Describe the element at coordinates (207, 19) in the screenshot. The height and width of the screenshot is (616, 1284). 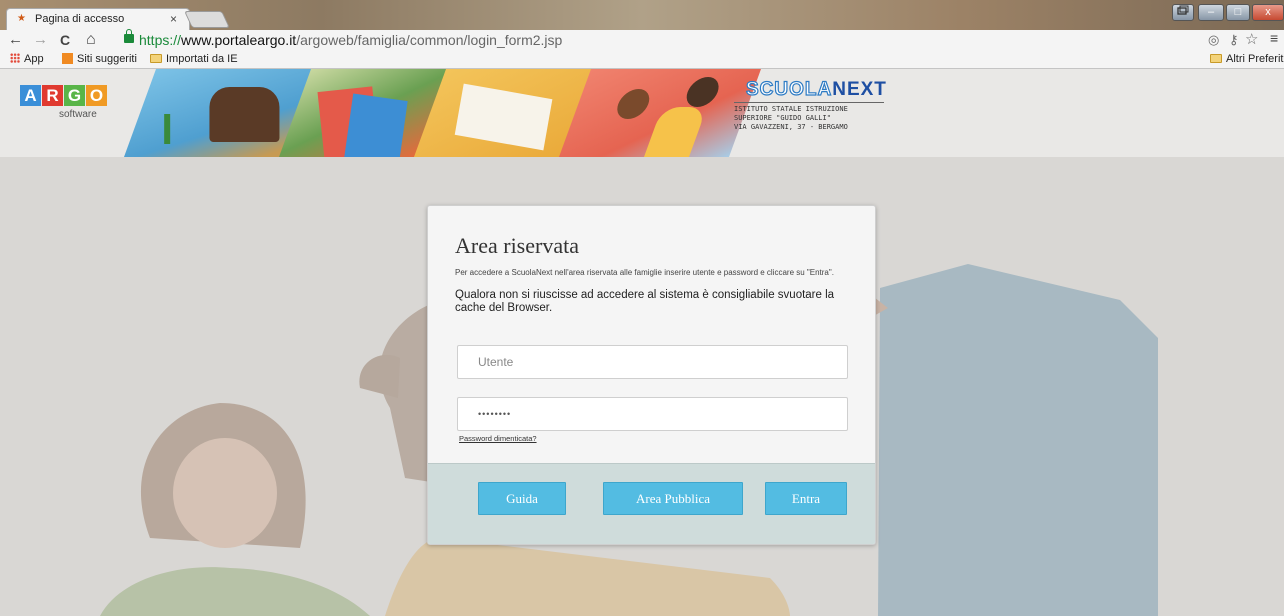
I see `new-tab-button` at that location.